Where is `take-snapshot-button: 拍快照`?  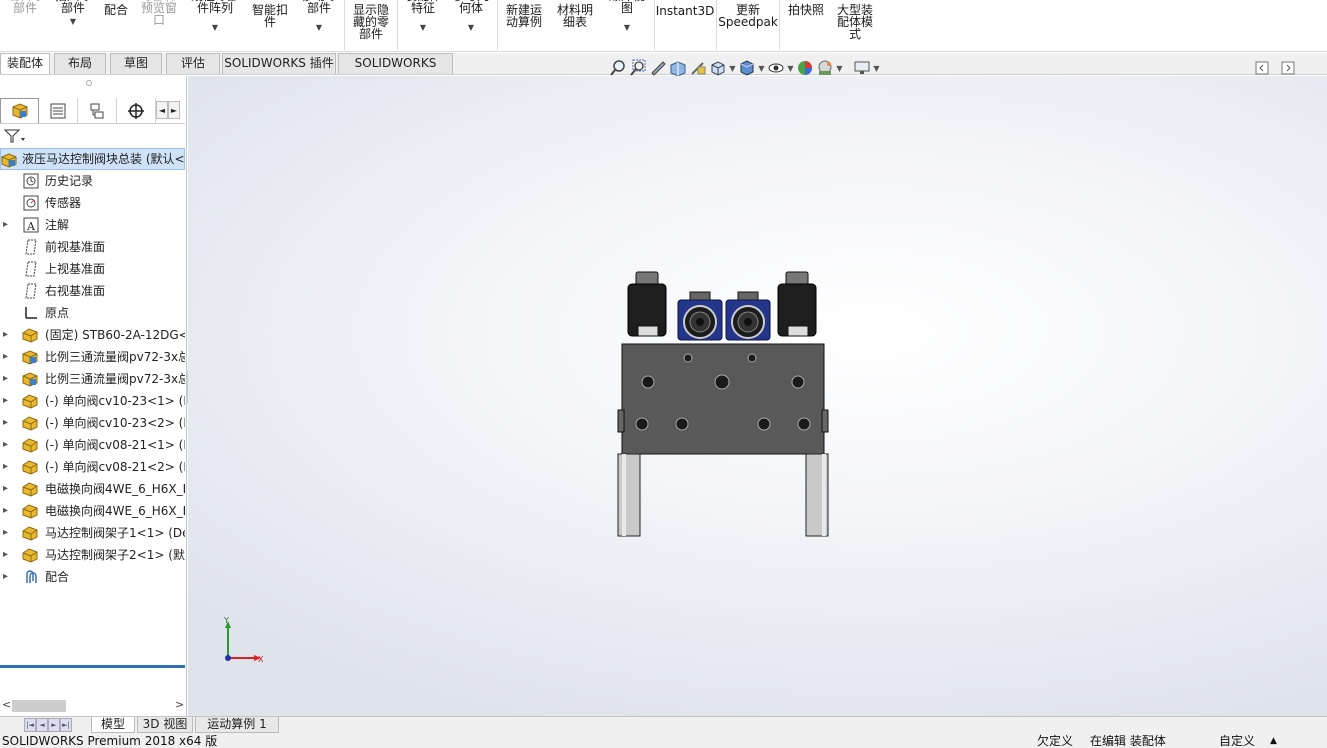
take-snapshot-button: 拍快照 is located at coordinates (806, 10).